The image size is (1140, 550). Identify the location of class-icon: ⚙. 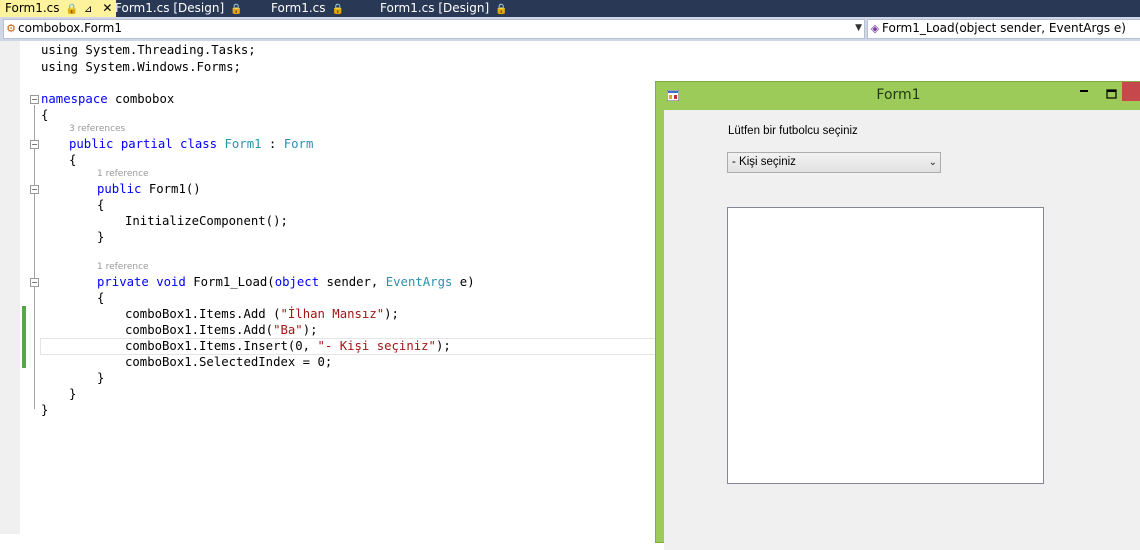
(11, 28).